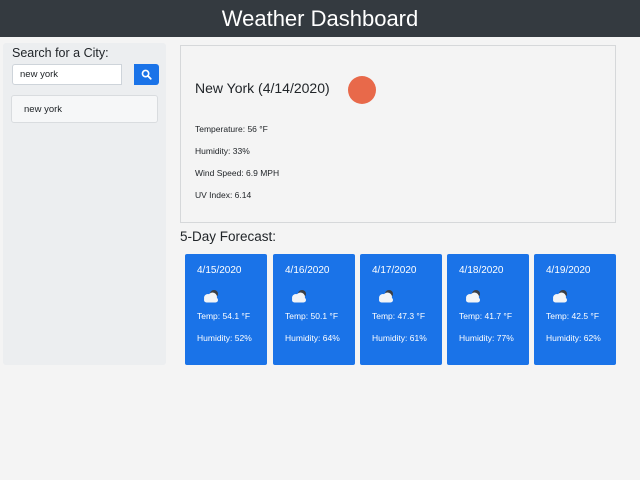  What do you see at coordinates (573, 316) in the screenshot?
I see `forecast-temp: Temp: 42.5 °F` at bounding box center [573, 316].